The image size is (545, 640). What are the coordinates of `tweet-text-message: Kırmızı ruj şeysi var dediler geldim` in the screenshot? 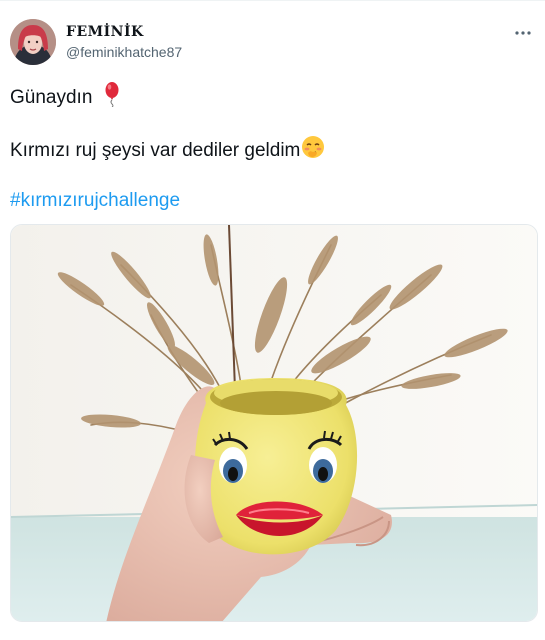 It's located at (155, 151).